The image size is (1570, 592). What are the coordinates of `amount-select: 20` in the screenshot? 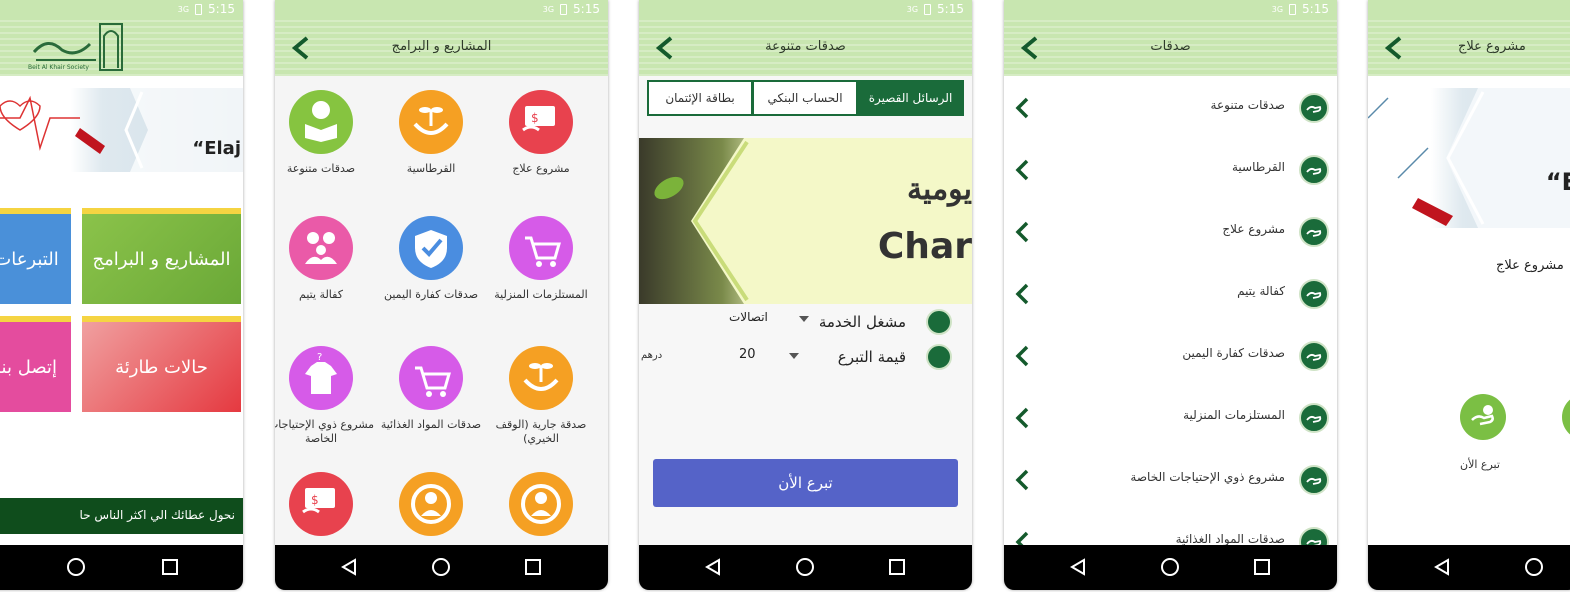 It's located at (769, 357).